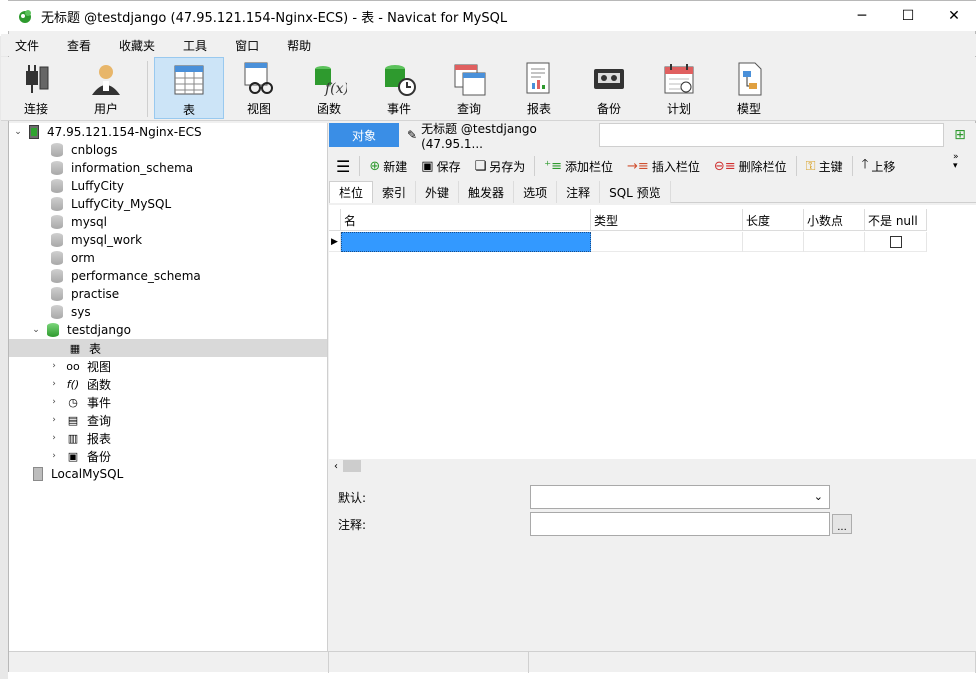 The image size is (976, 679). I want to click on tree-db-node: information_schema, so click(122, 168).